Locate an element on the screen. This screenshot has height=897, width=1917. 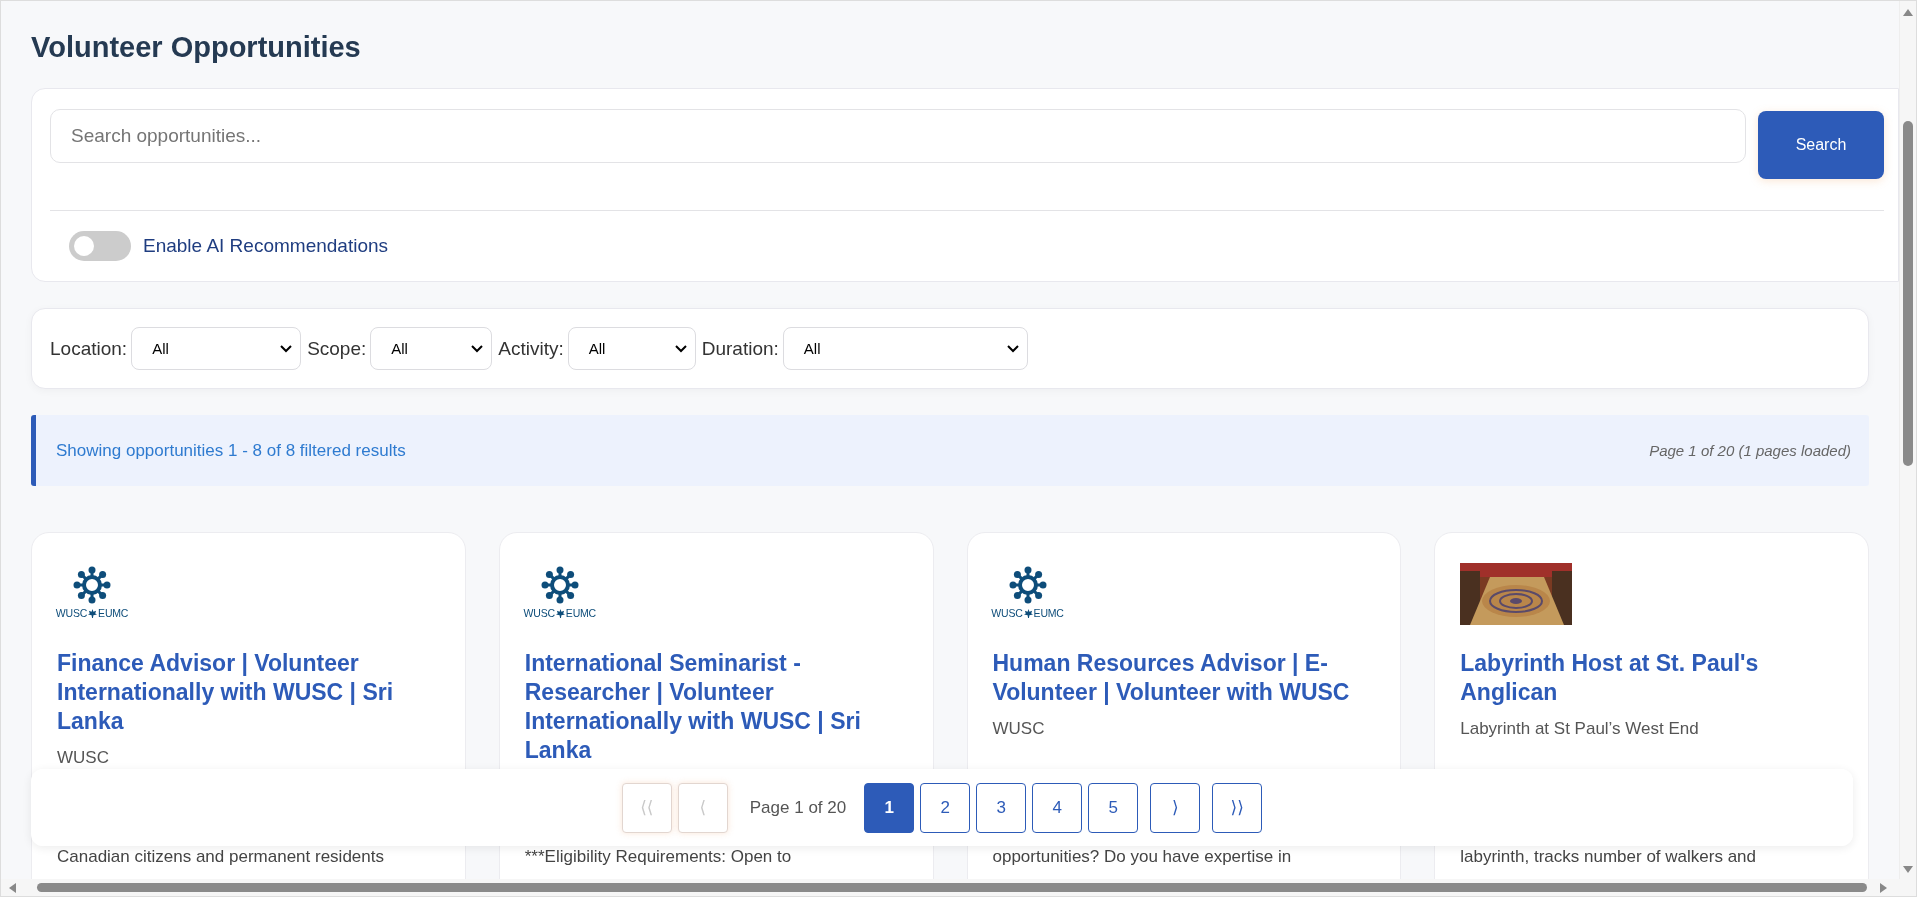
scroll-left-icon is located at coordinates (12, 888).